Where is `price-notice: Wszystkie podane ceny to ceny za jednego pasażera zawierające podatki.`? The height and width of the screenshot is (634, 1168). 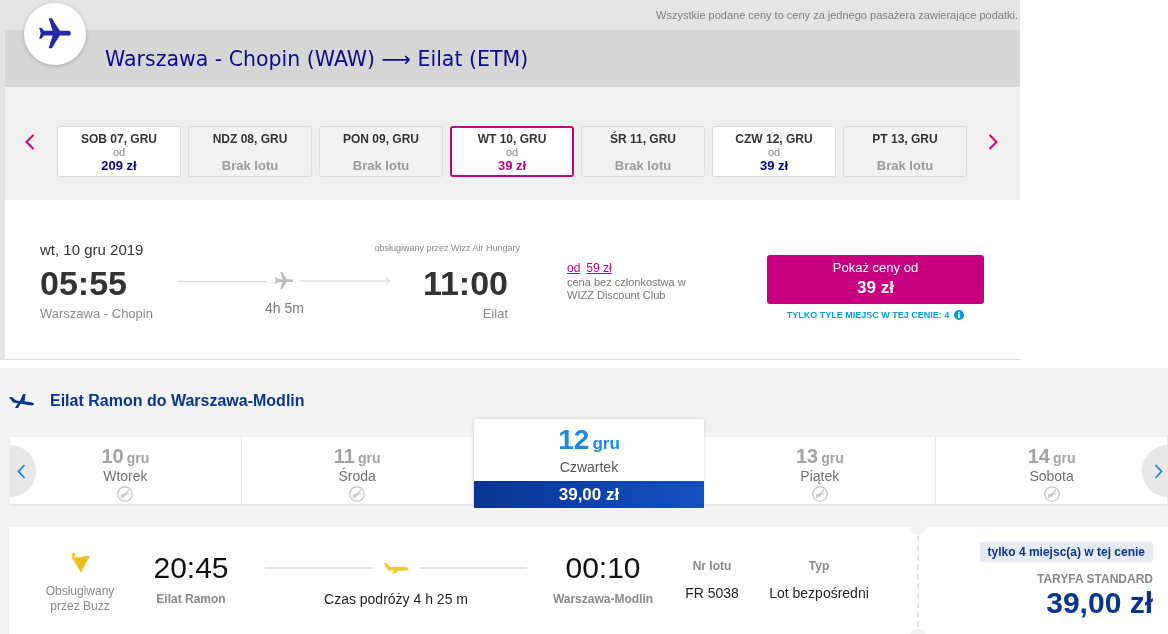
price-notice: Wszystkie podane ceny to ceny za jednego pasażera zawierające podatki. is located at coordinates (837, 15).